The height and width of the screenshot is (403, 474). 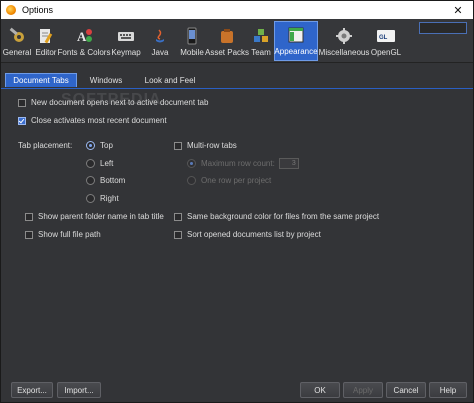 I want to click on window-title: Options, so click(x=38, y=10).